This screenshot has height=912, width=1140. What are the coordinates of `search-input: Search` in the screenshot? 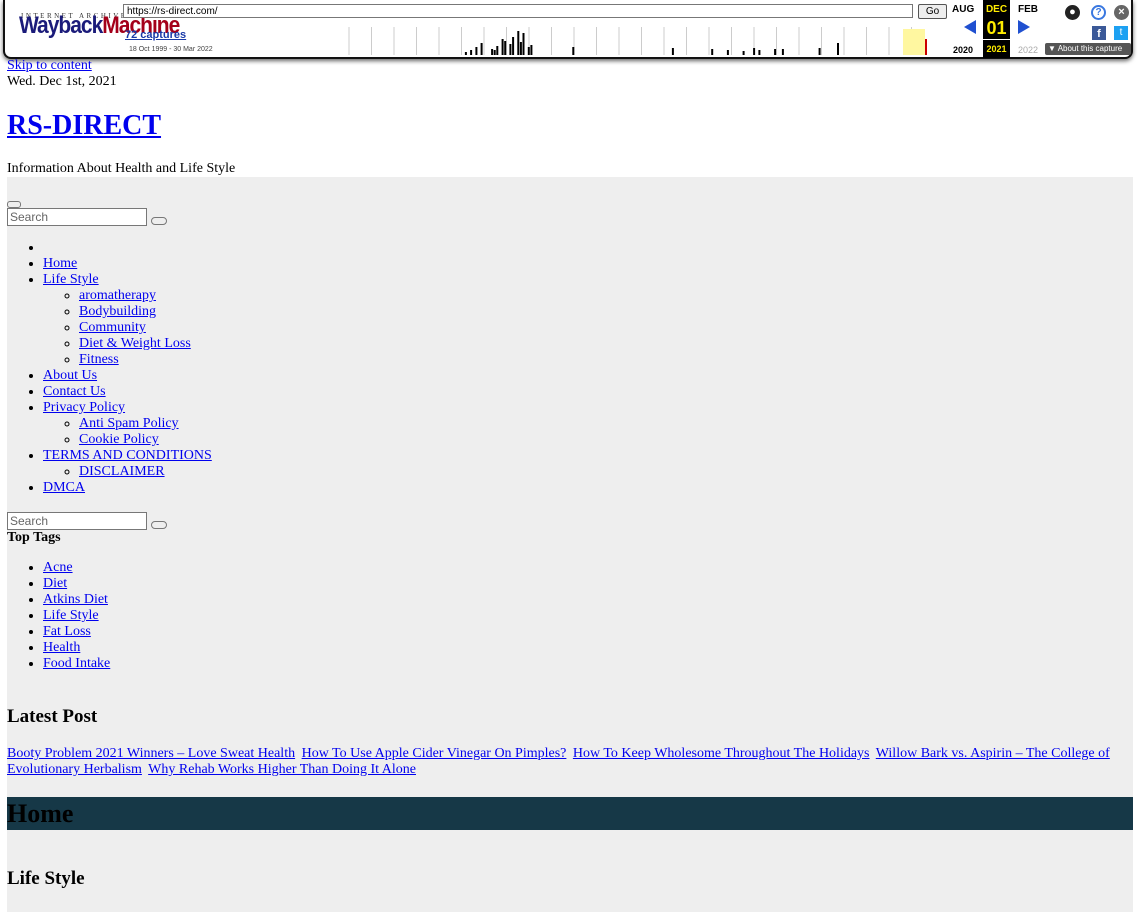 It's located at (77, 217).